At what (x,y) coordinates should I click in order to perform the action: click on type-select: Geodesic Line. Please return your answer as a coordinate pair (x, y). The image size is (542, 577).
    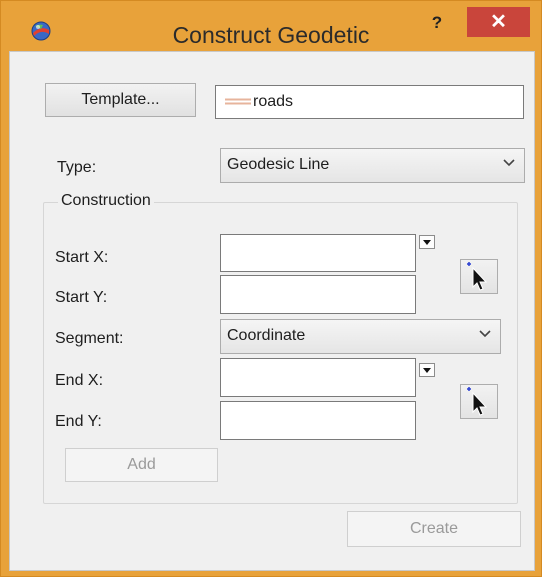
    Looking at the image, I should click on (372, 165).